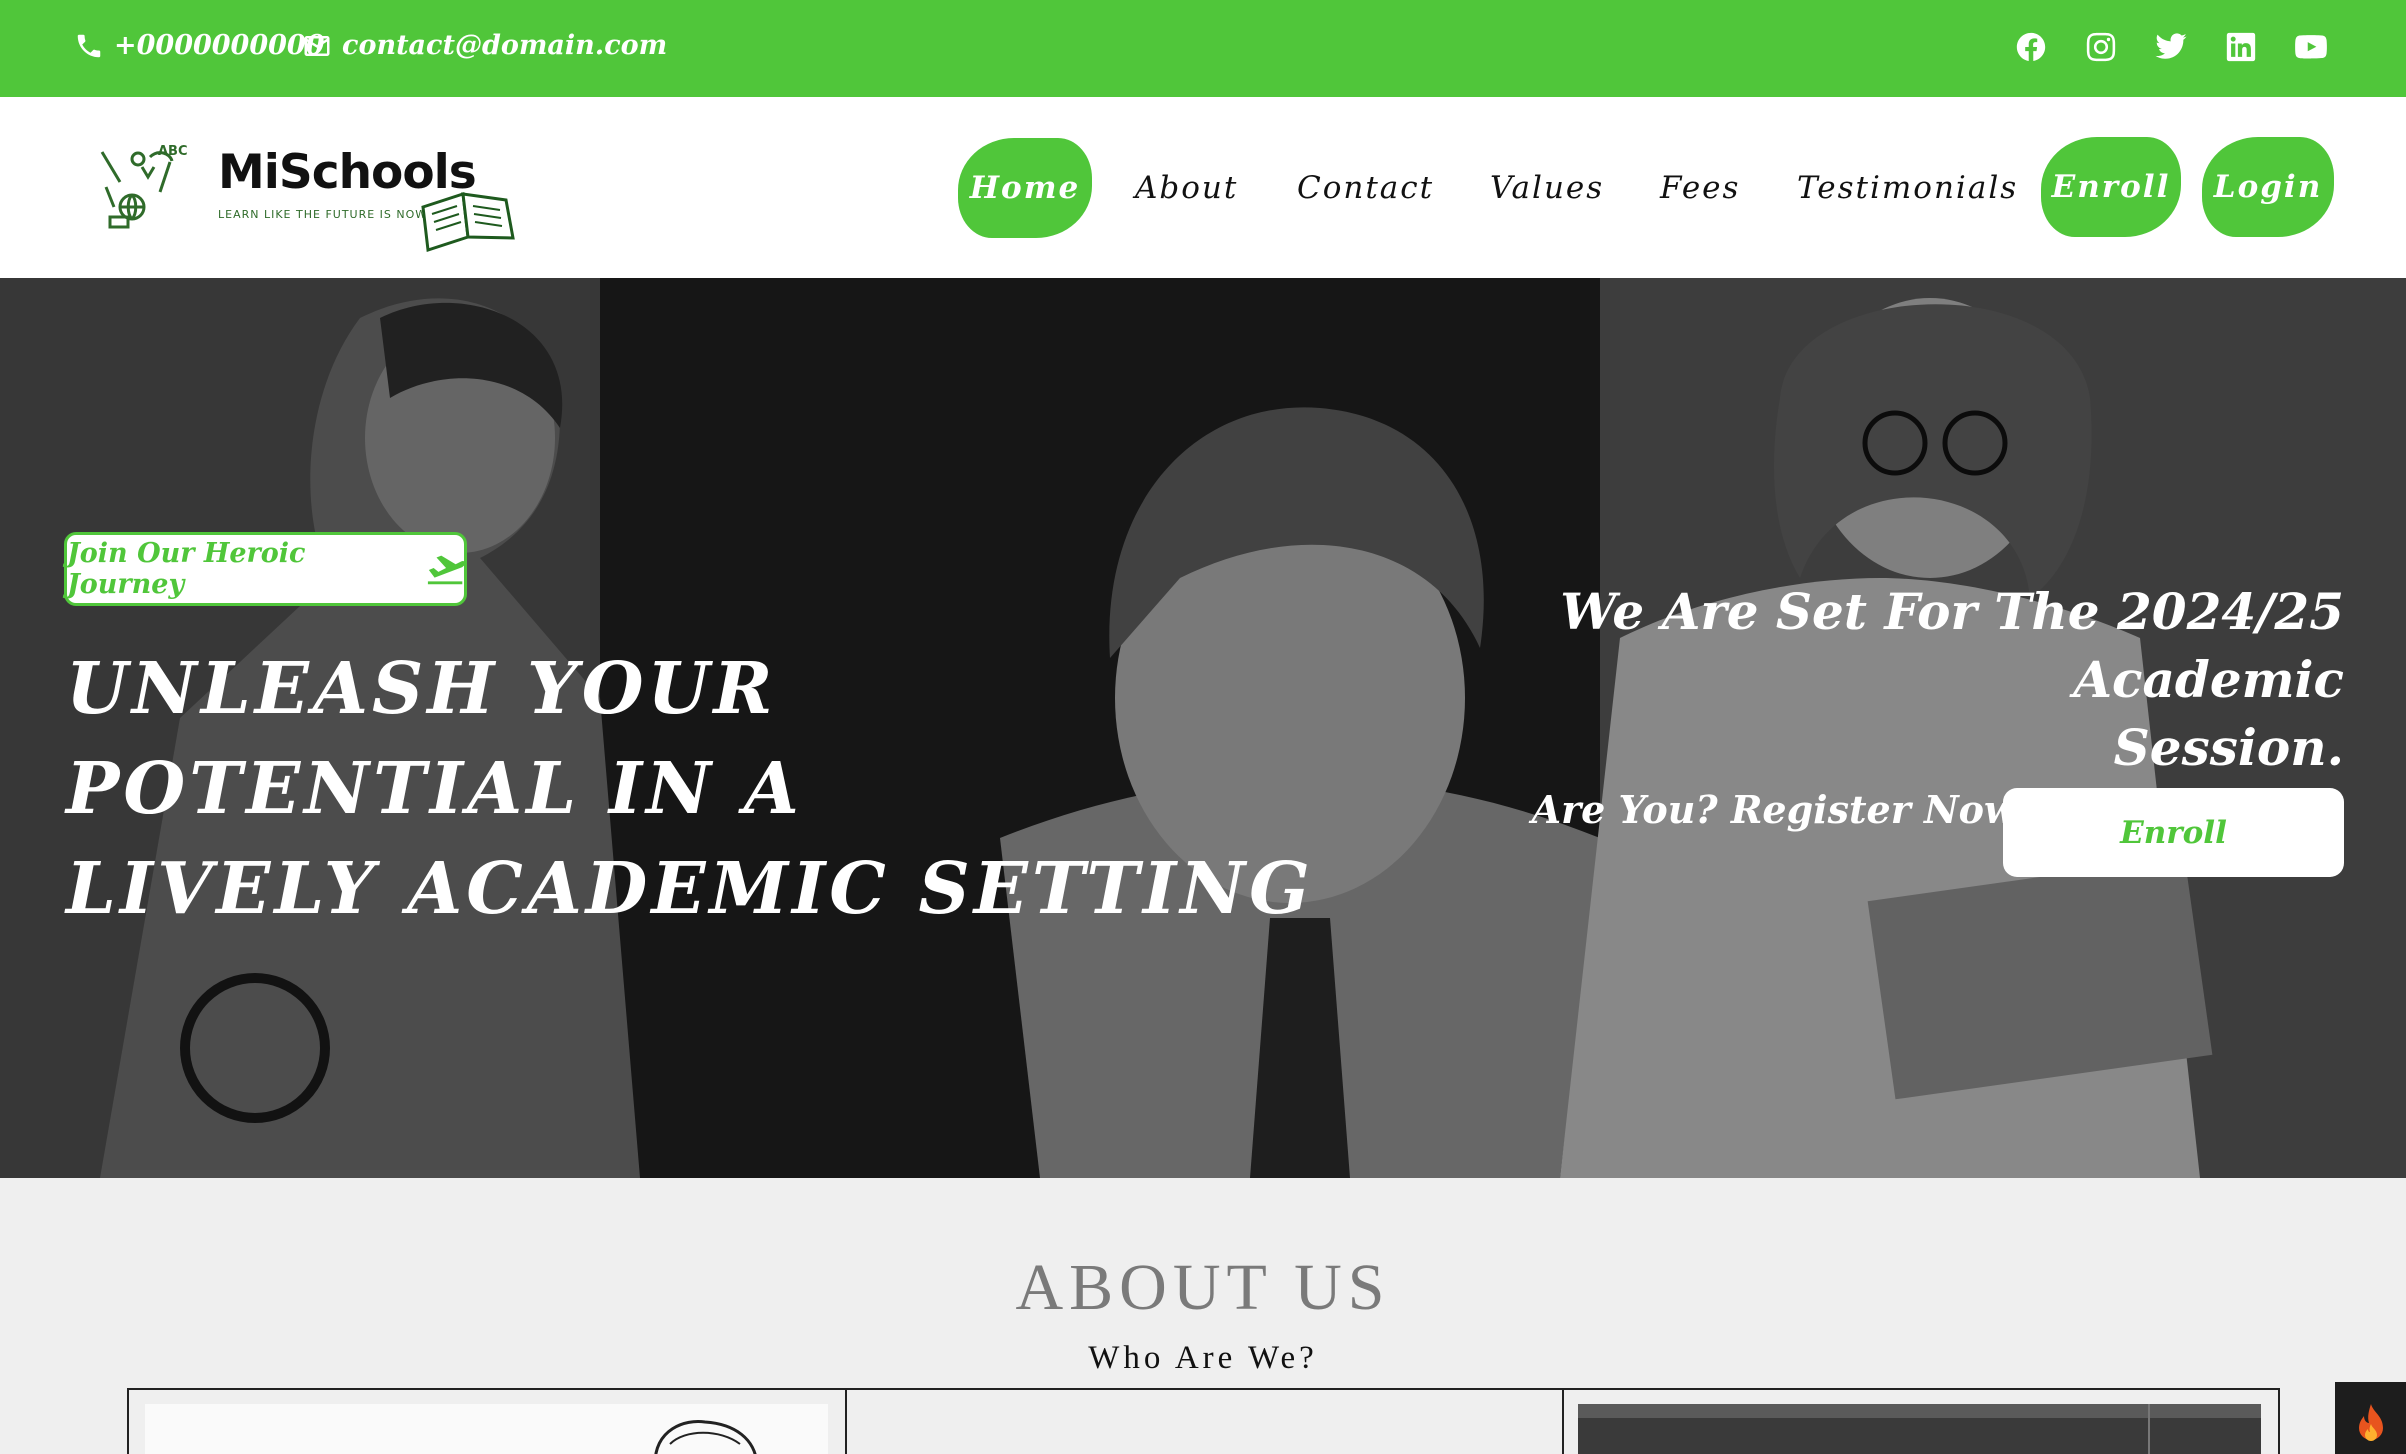 This screenshot has width=2406, height=1454. I want to click on email-address: contact@domain.com, so click(505, 45).